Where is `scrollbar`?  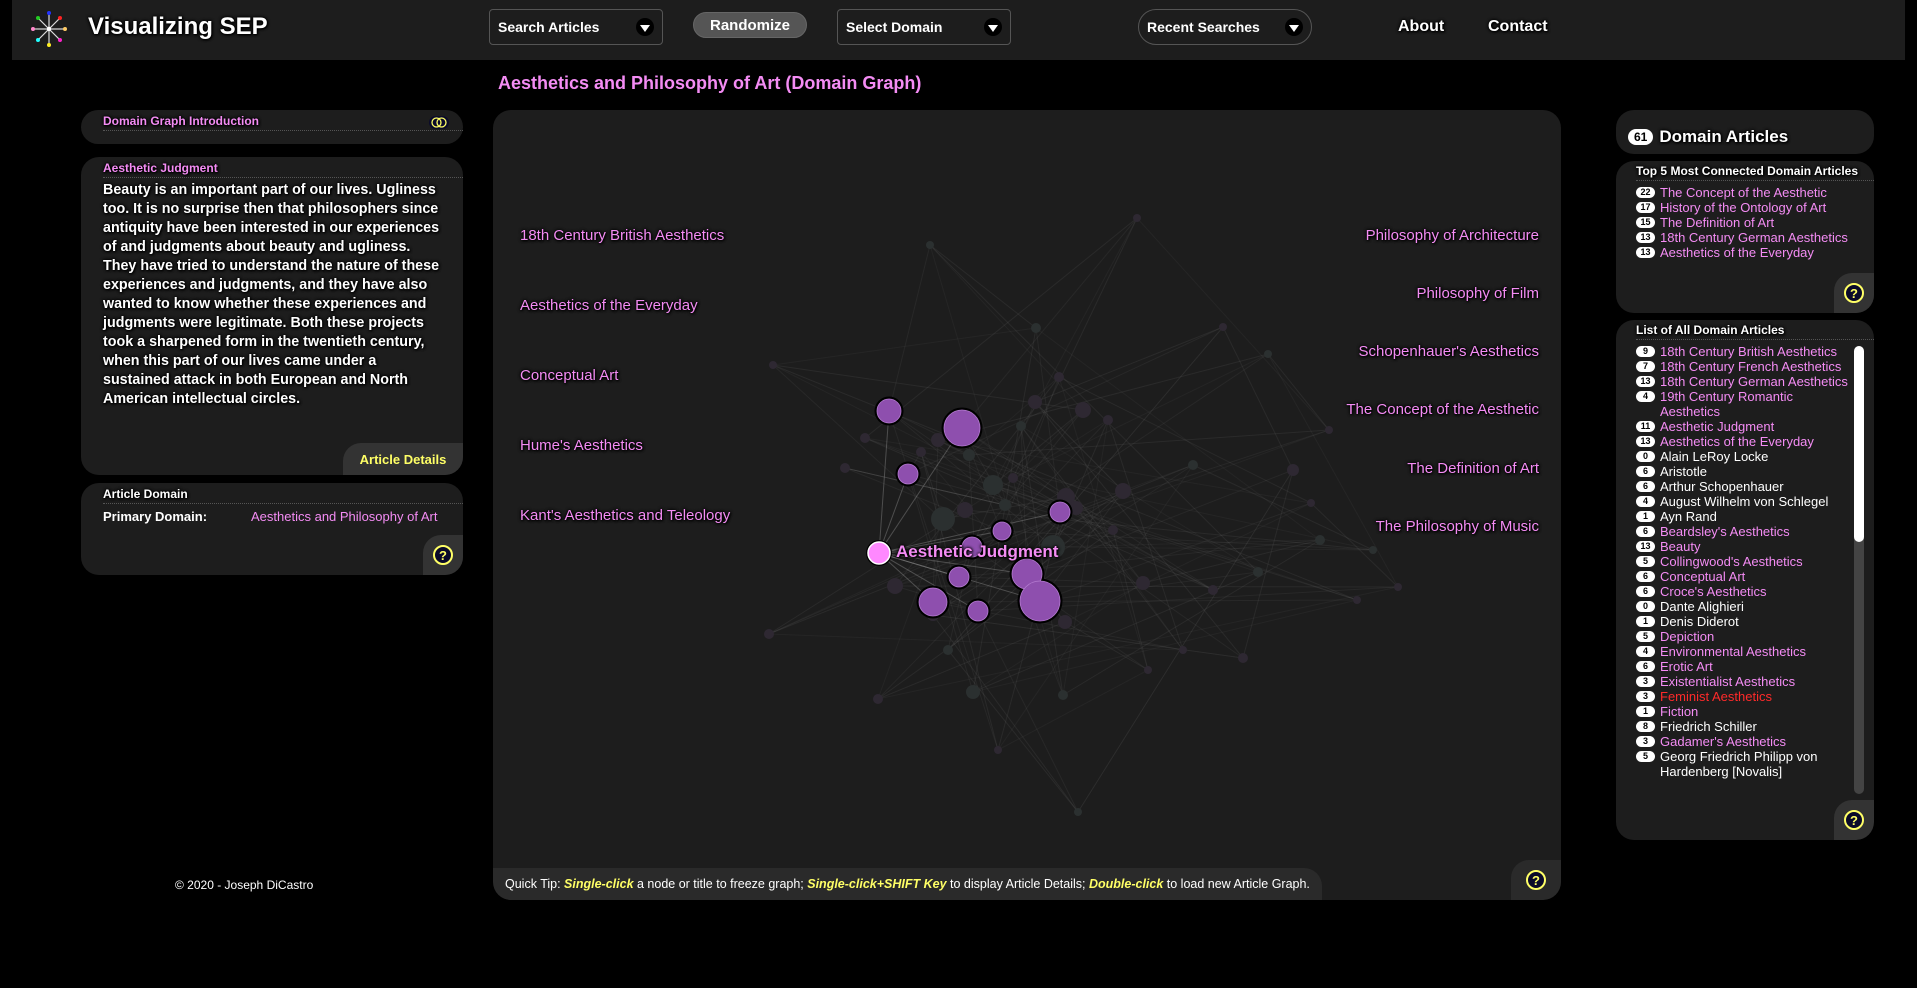 scrollbar is located at coordinates (1859, 570).